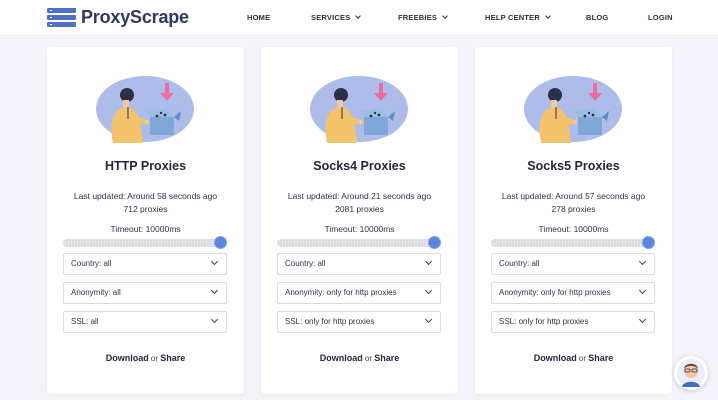 This screenshot has height=400, width=718. What do you see at coordinates (61, 17) in the screenshot?
I see `server-stack-icon` at bounding box center [61, 17].